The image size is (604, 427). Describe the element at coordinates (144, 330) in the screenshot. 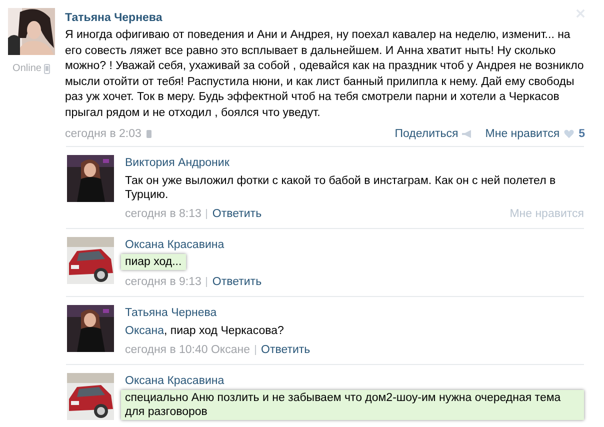

I see `mention-link: Оксана` at that location.